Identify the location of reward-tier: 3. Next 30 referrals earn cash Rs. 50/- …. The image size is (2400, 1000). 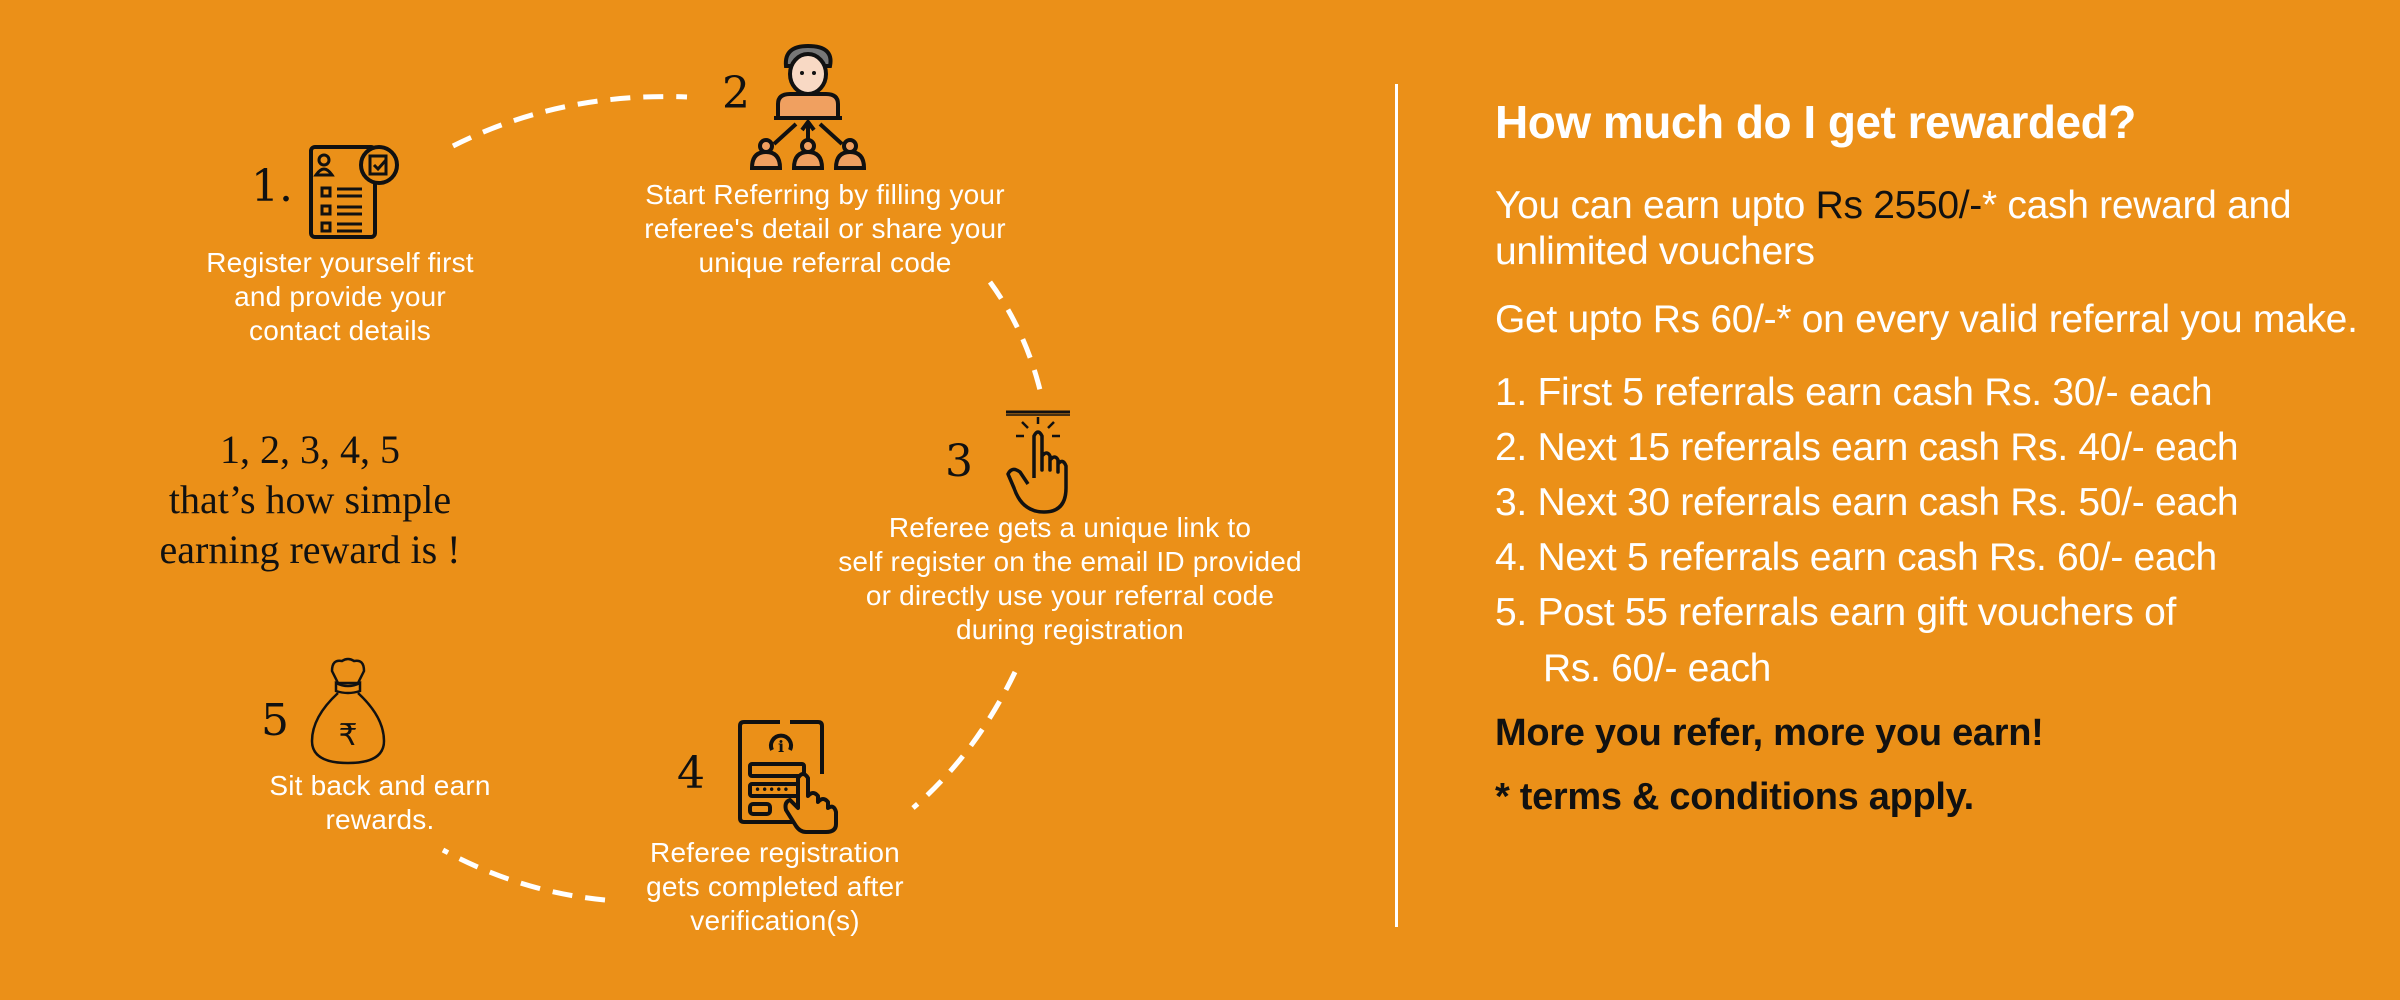
(1867, 502).